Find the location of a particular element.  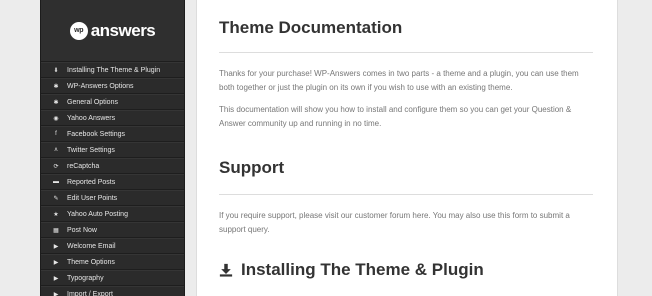

sidebar-item: f Facebook Settings is located at coordinates (112, 134).